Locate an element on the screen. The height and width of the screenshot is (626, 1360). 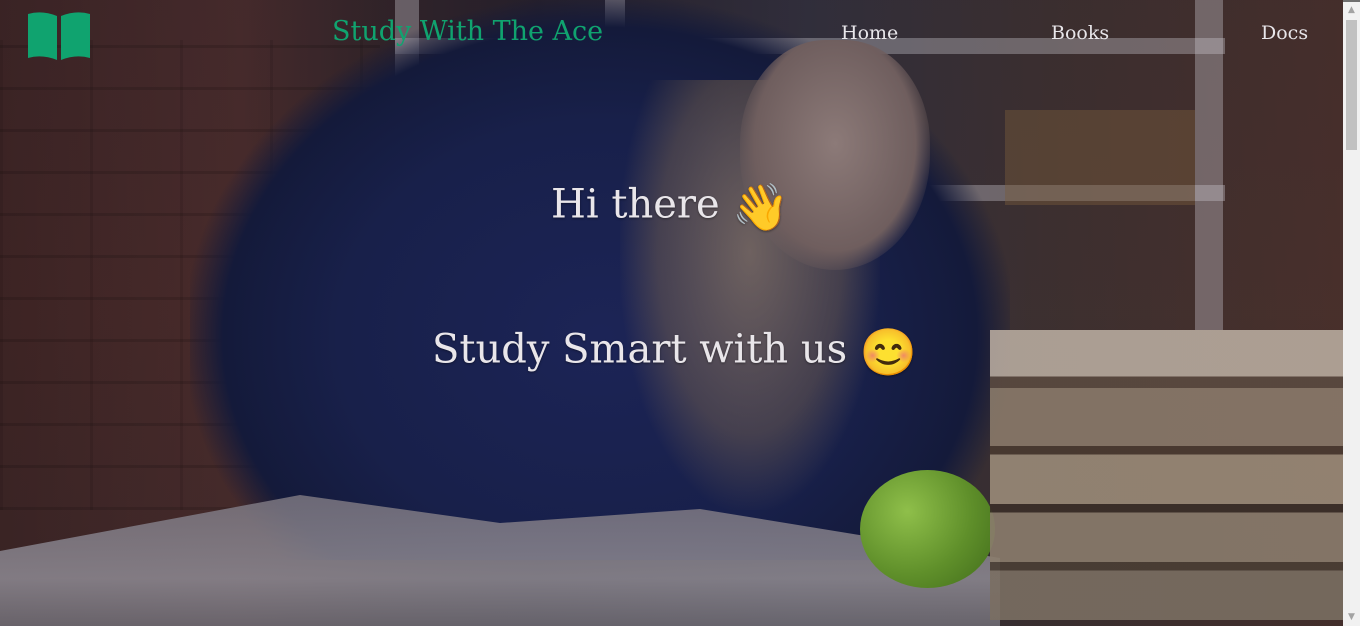
hero-greeting: Hi there 👋 is located at coordinates (670, 207).